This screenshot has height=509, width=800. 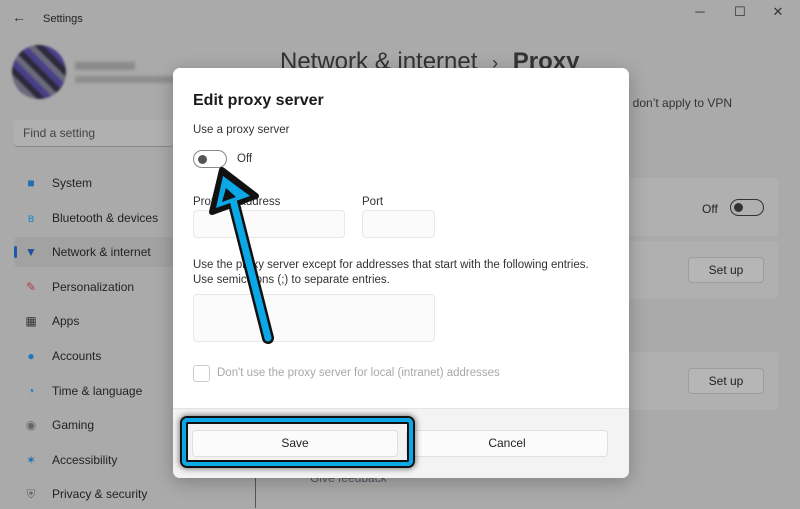 I want to click on annotation-arrow-icon, so click(x=241, y=255).